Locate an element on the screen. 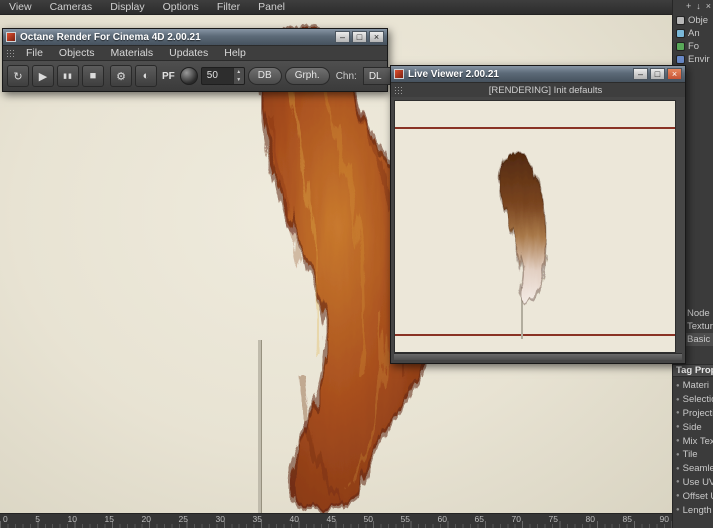  property-side: ● Side is located at coordinates (693, 427).